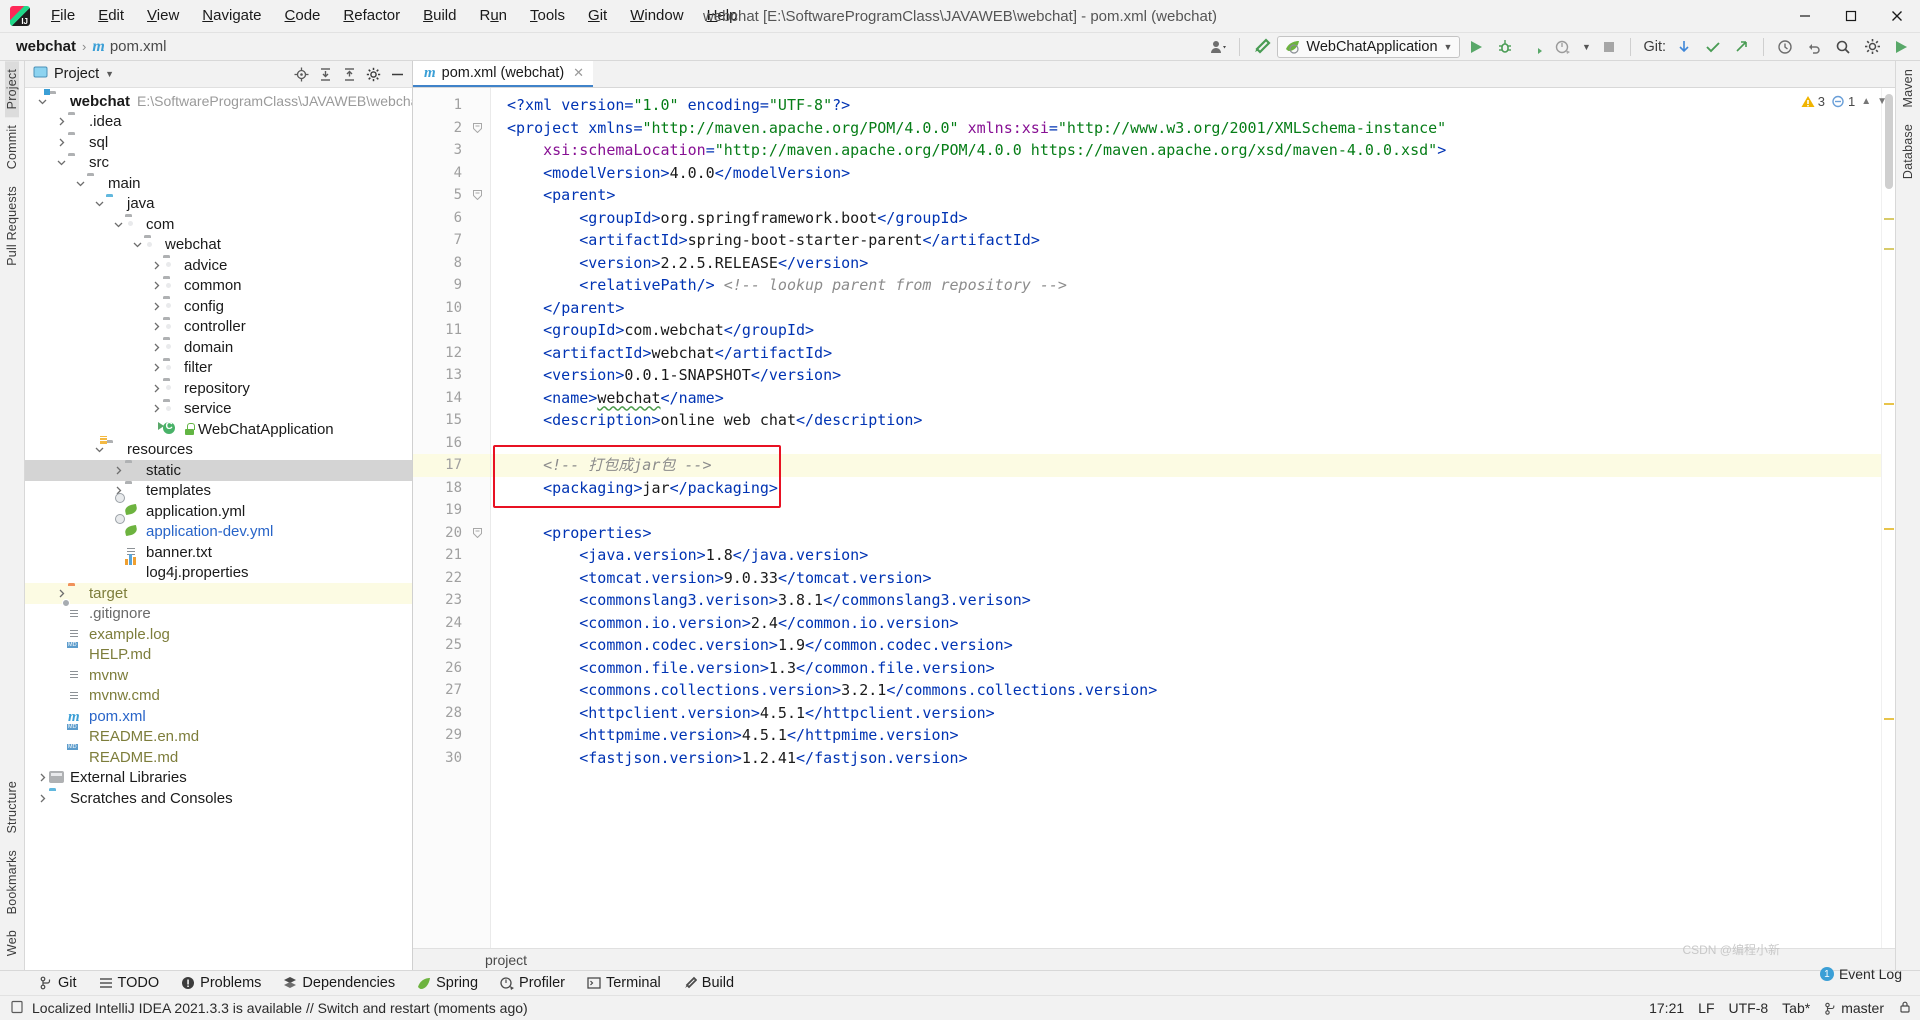 This screenshot has width=1920, height=1020. What do you see at coordinates (1905, 1008) in the screenshot?
I see `lock-icon` at bounding box center [1905, 1008].